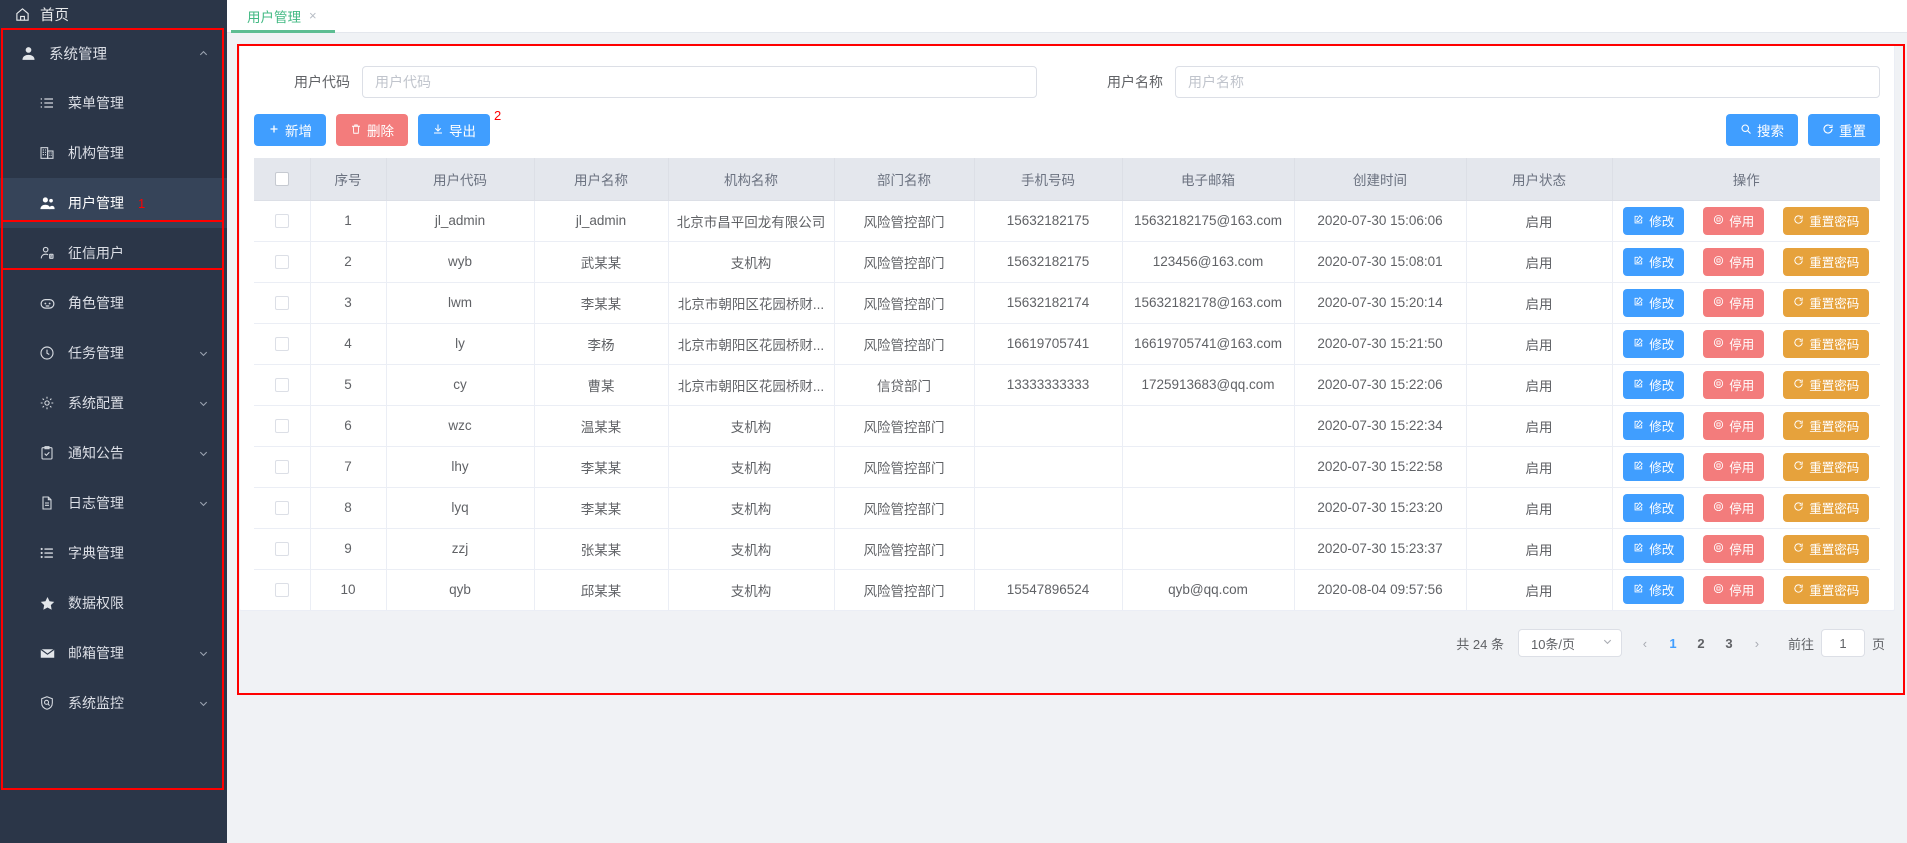 The height and width of the screenshot is (843, 1907). What do you see at coordinates (1645, 643) in the screenshot?
I see `prev-page-button: ‹` at bounding box center [1645, 643].